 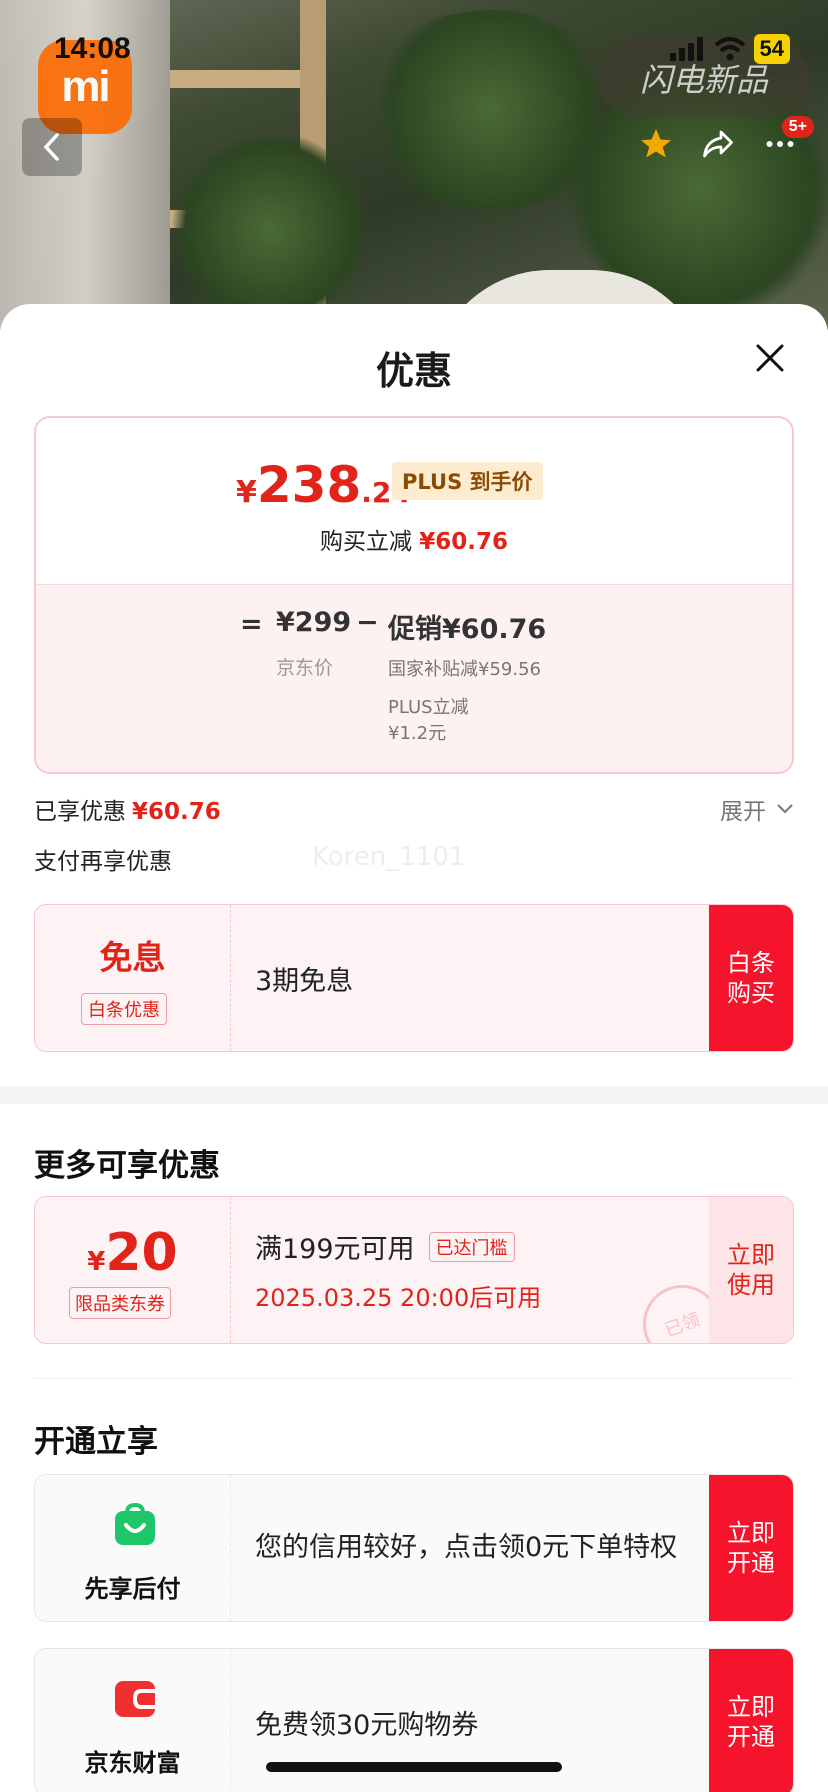 I want to click on enjoyed-label: 已享优惠, so click(x=80, y=812).